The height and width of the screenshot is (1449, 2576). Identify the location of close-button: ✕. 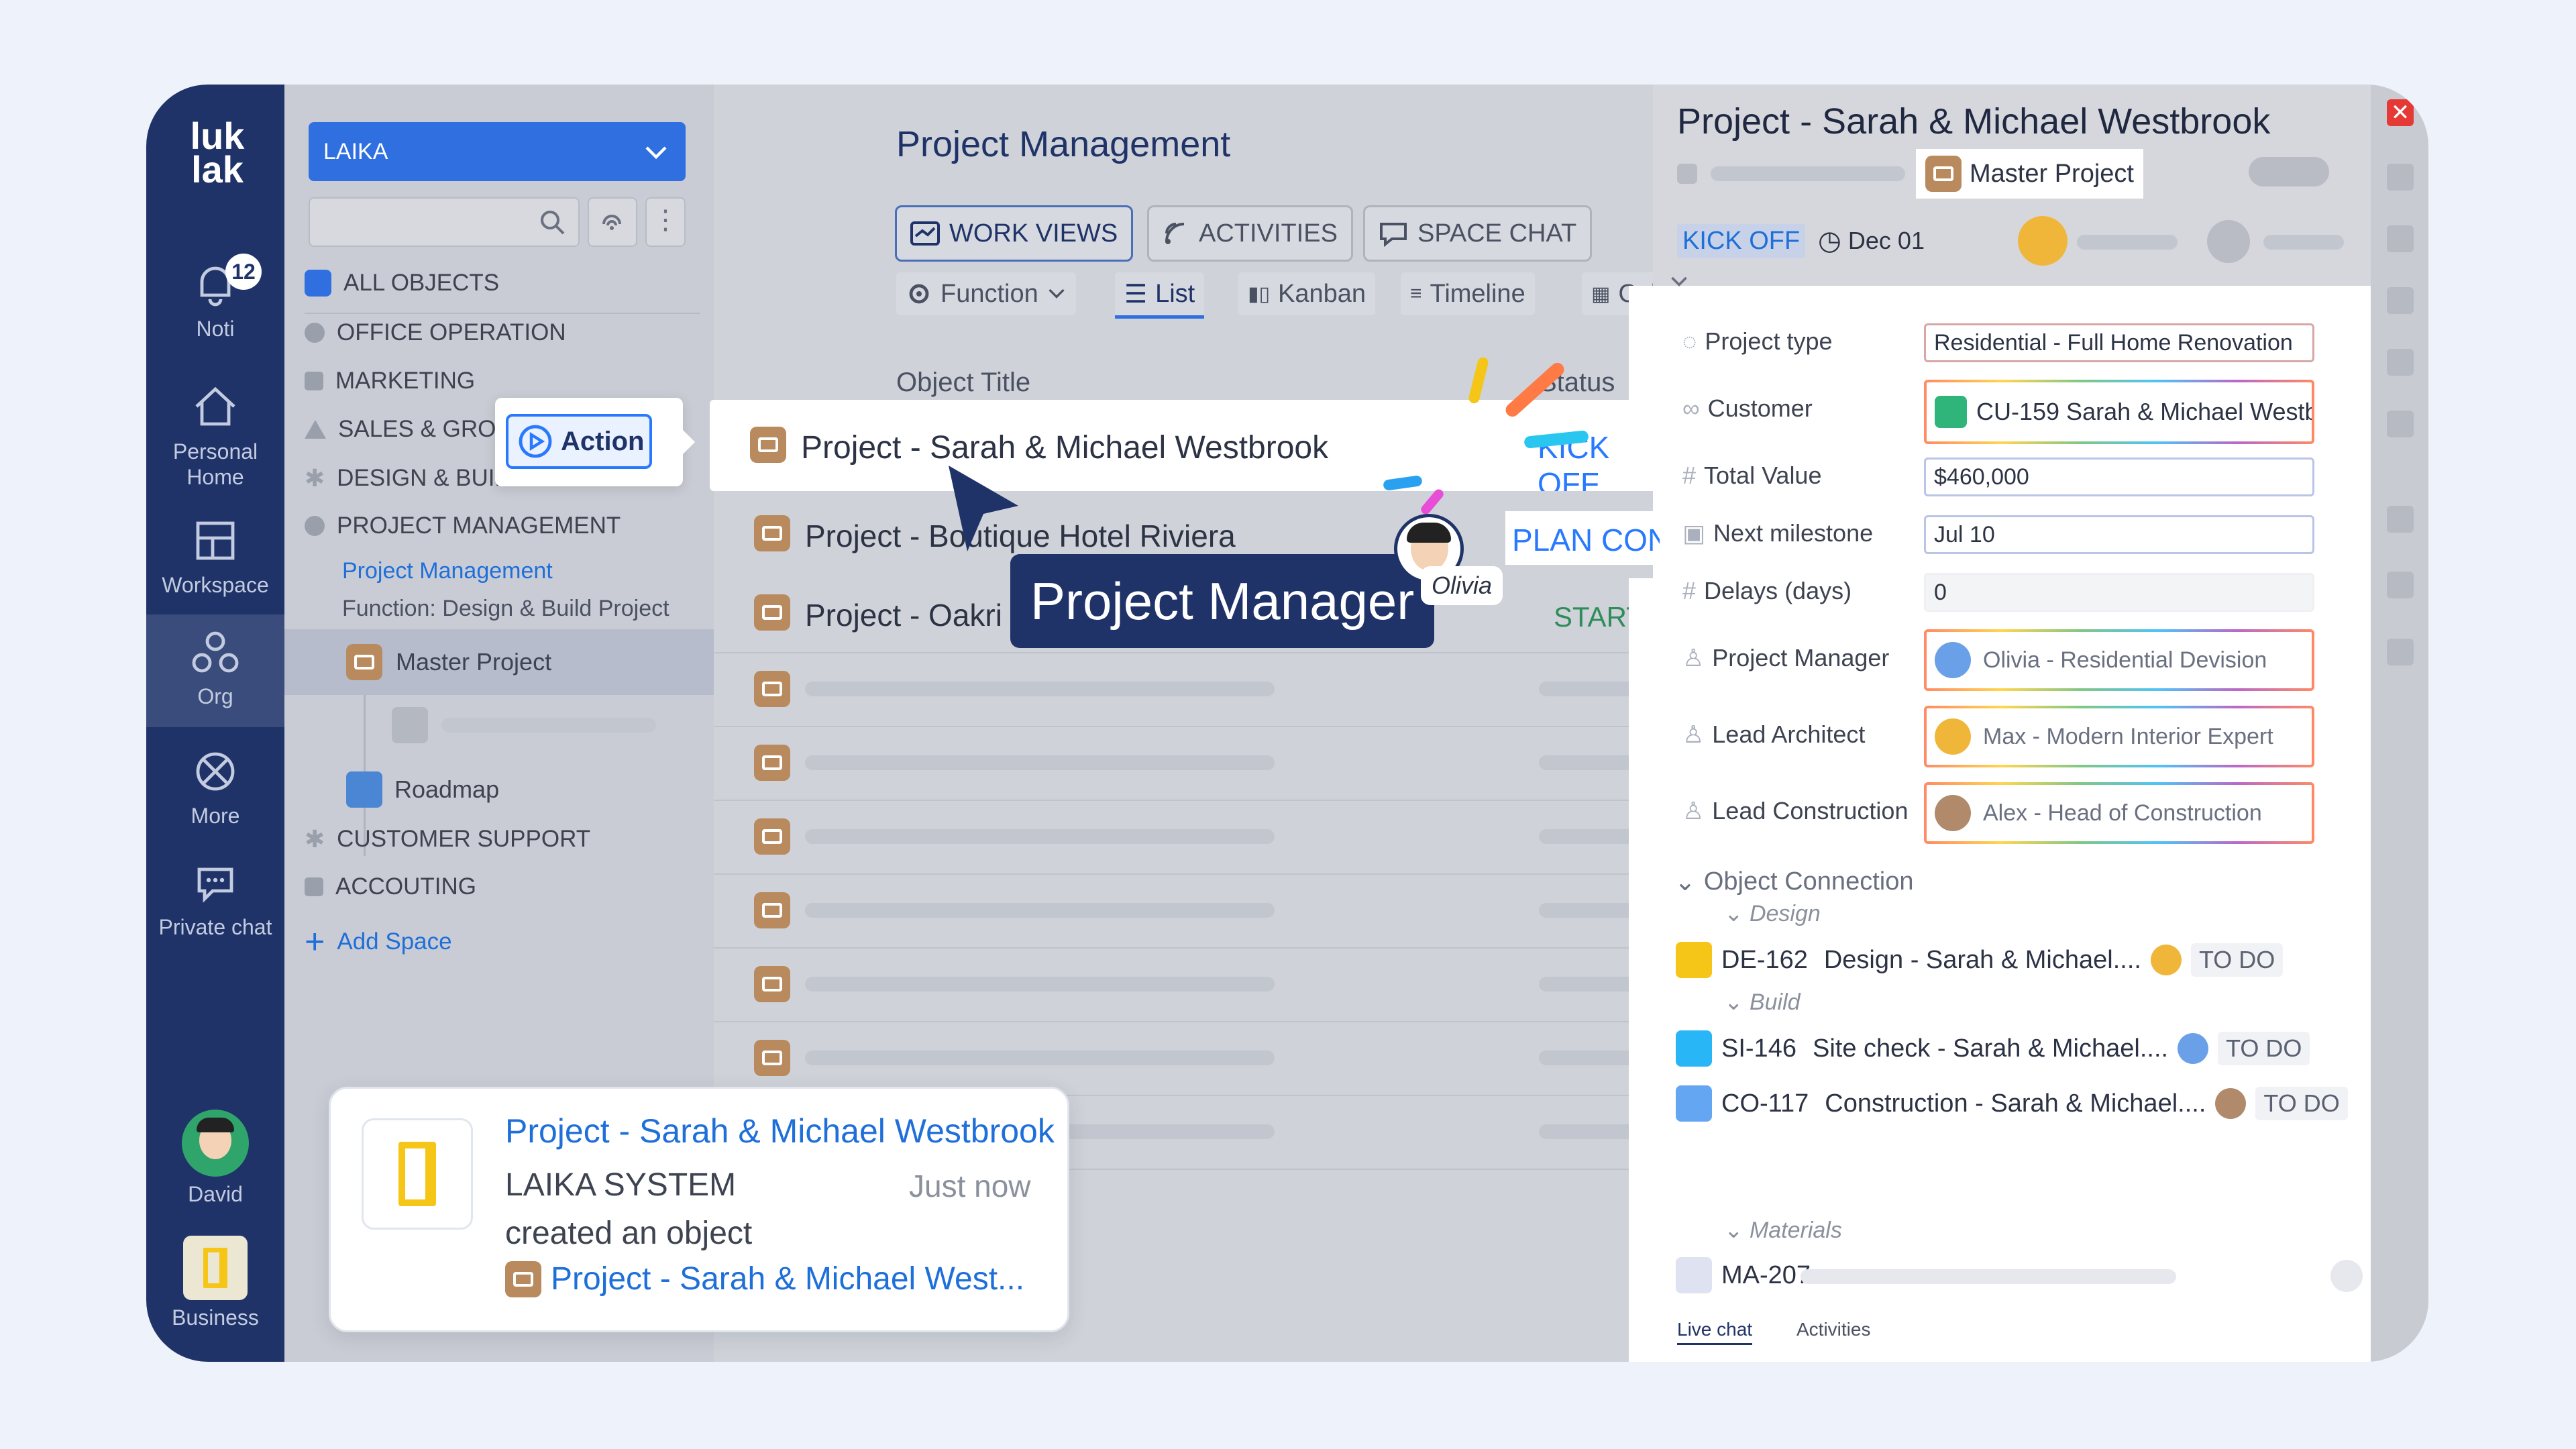
(2400, 112).